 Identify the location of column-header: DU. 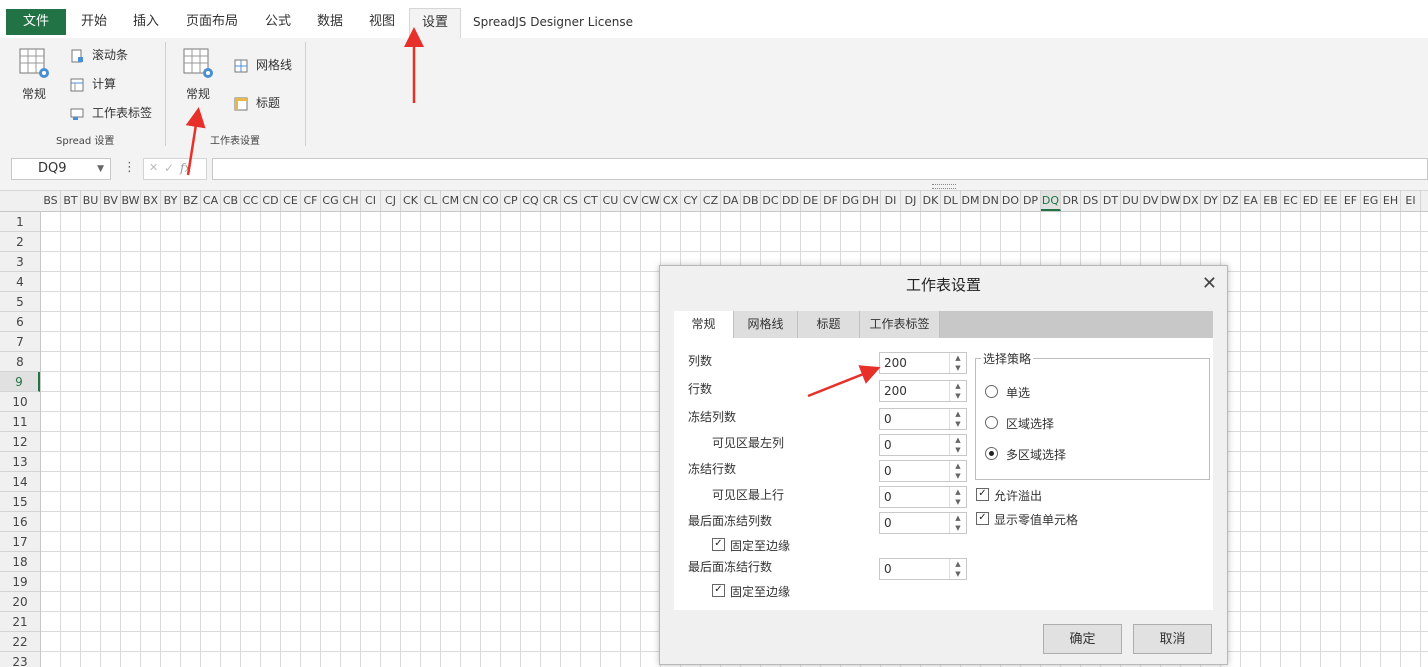
(1131, 201).